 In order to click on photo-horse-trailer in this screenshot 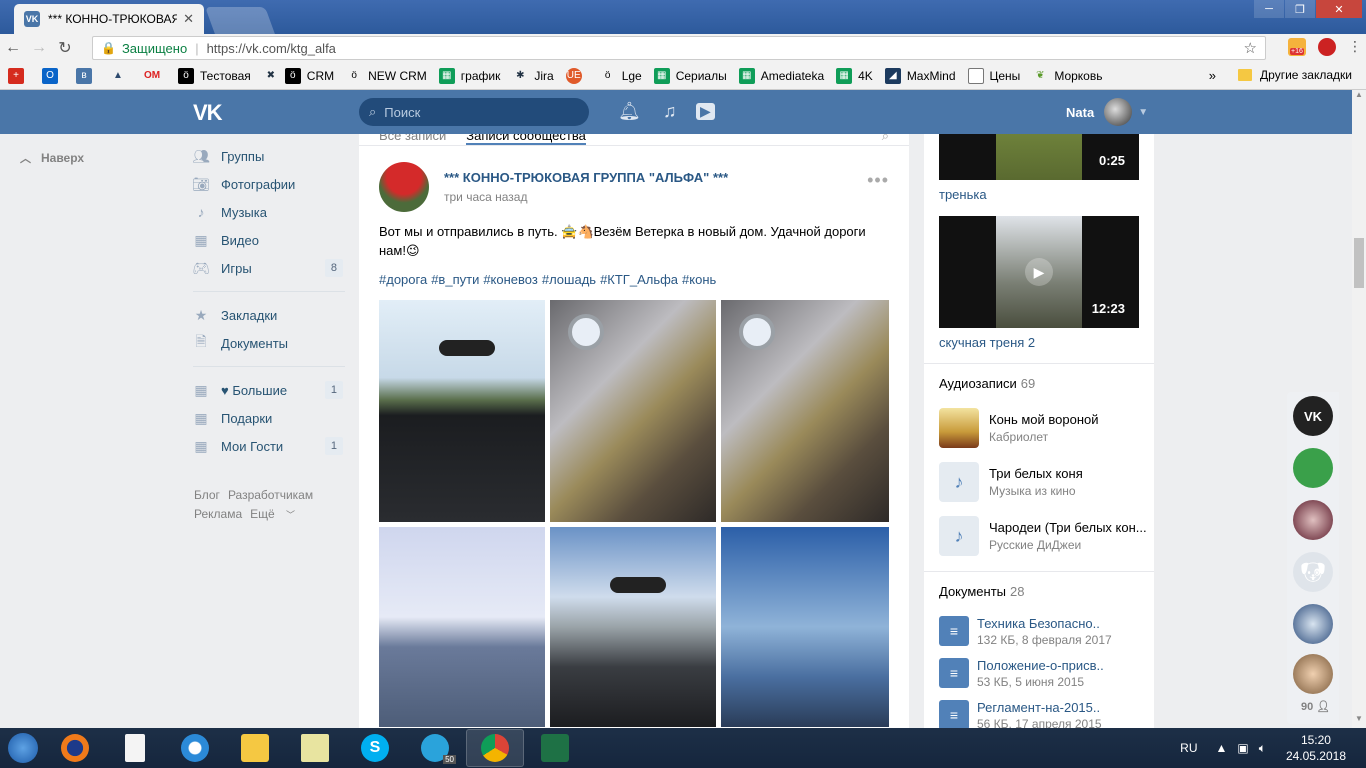, I will do `click(633, 411)`.